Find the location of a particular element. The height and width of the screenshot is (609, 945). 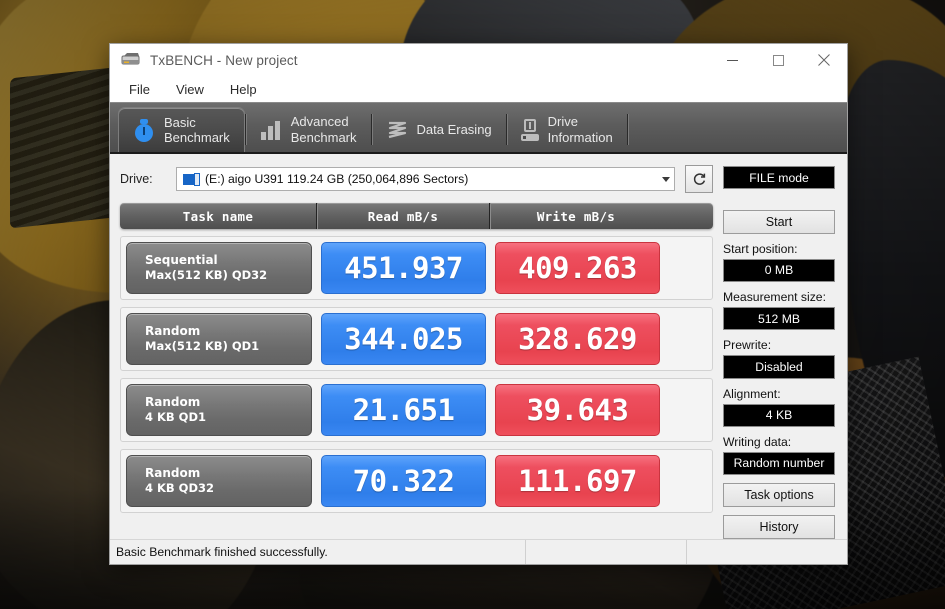

start-button: Start is located at coordinates (779, 221).